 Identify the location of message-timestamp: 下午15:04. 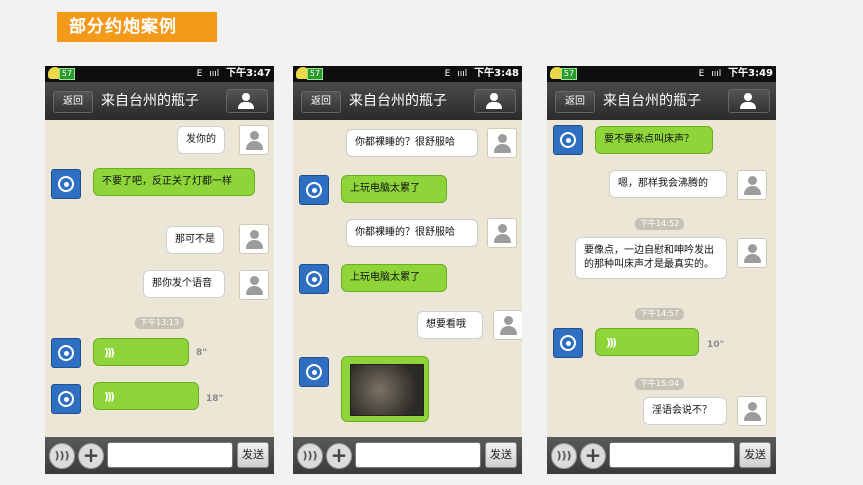
(660, 384).